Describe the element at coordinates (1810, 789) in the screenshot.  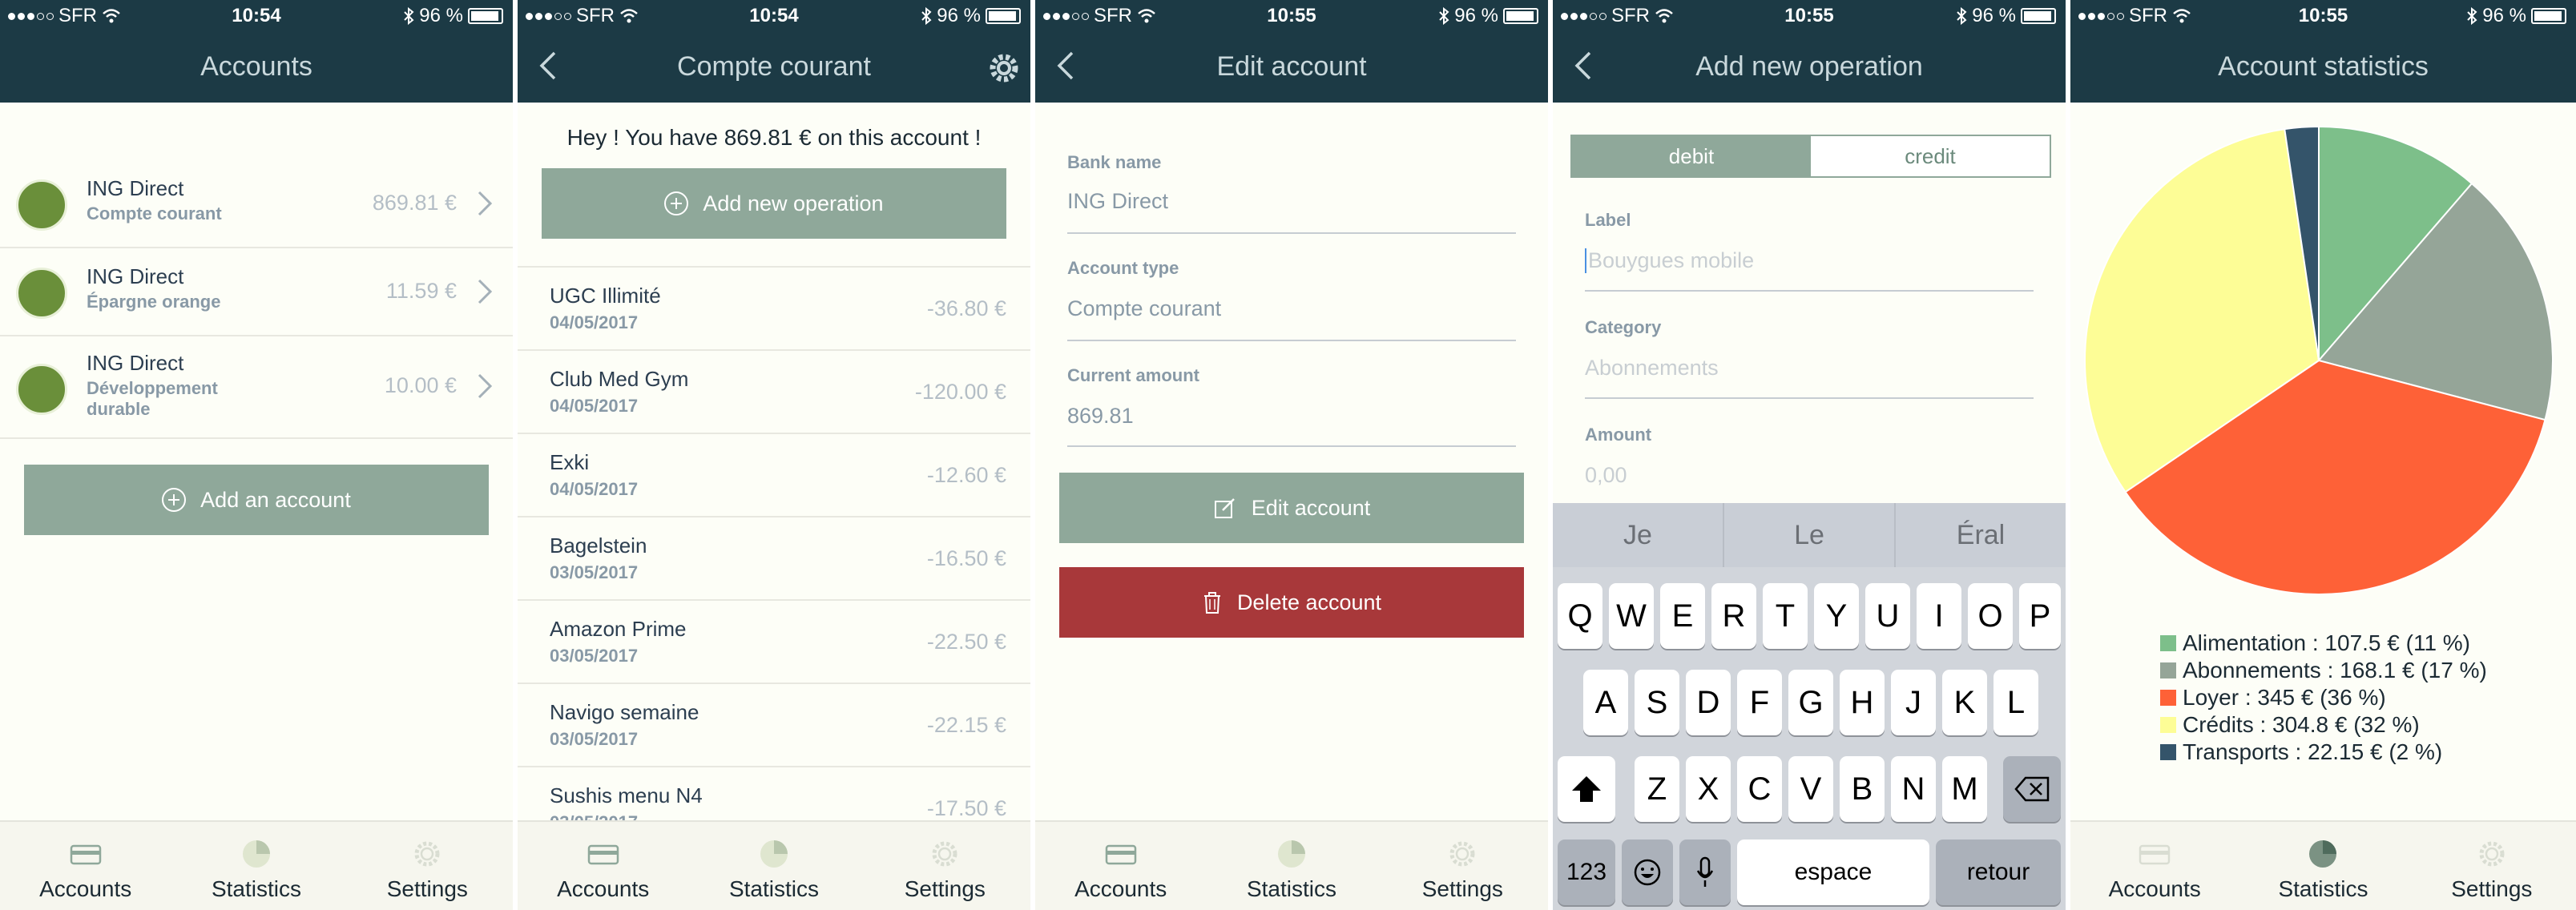
I see `key: V` at that location.